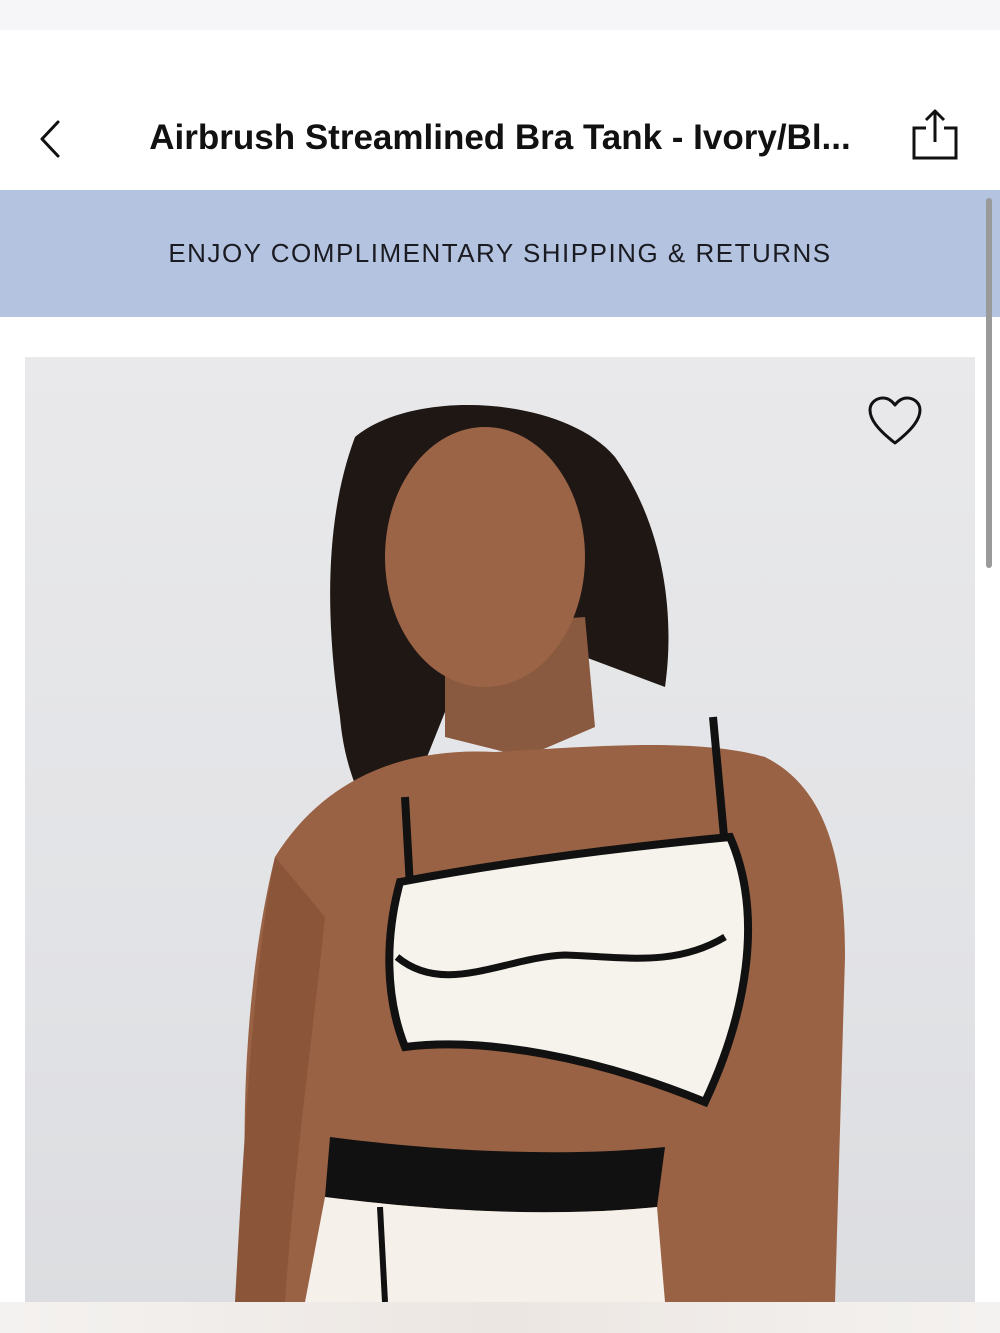  I want to click on share-button, so click(935, 135).